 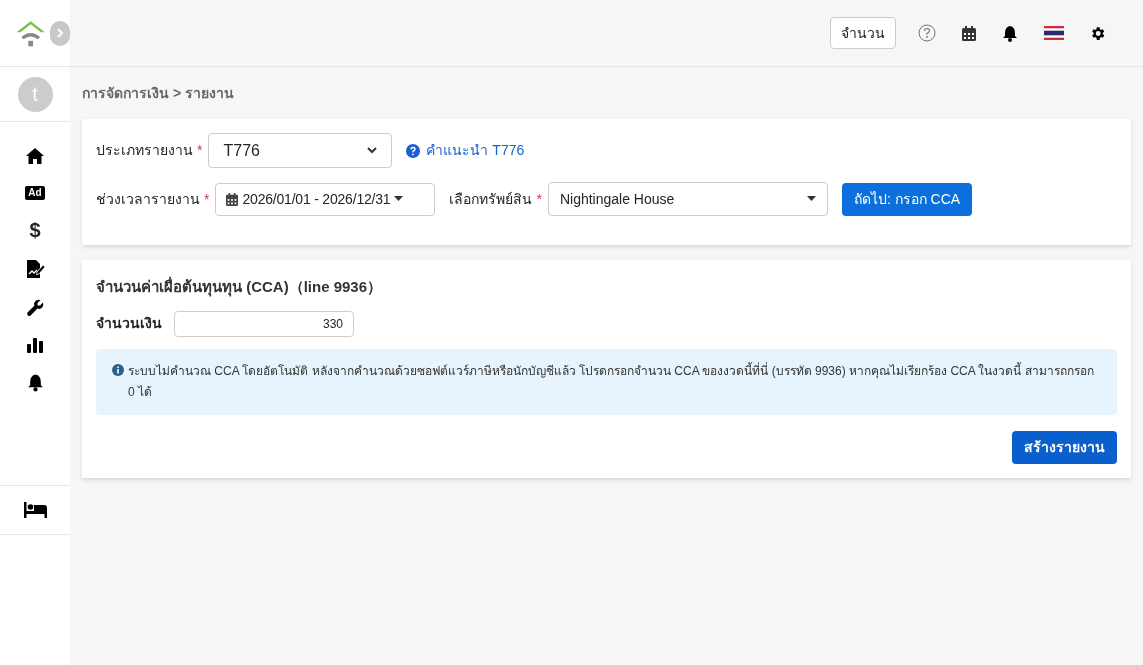 What do you see at coordinates (1064, 447) in the screenshot?
I see `create-report-button: สร้างรายงาน` at bounding box center [1064, 447].